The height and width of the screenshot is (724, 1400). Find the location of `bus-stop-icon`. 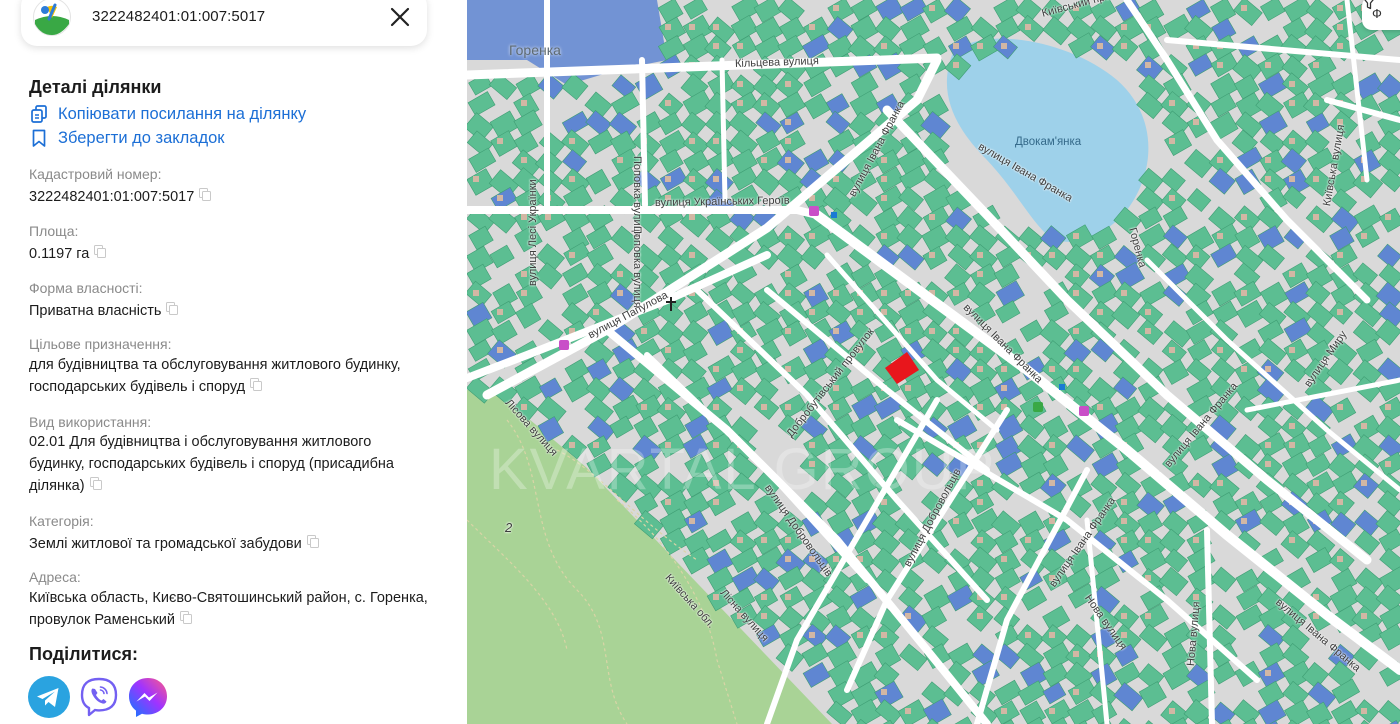

bus-stop-icon is located at coordinates (834, 215).